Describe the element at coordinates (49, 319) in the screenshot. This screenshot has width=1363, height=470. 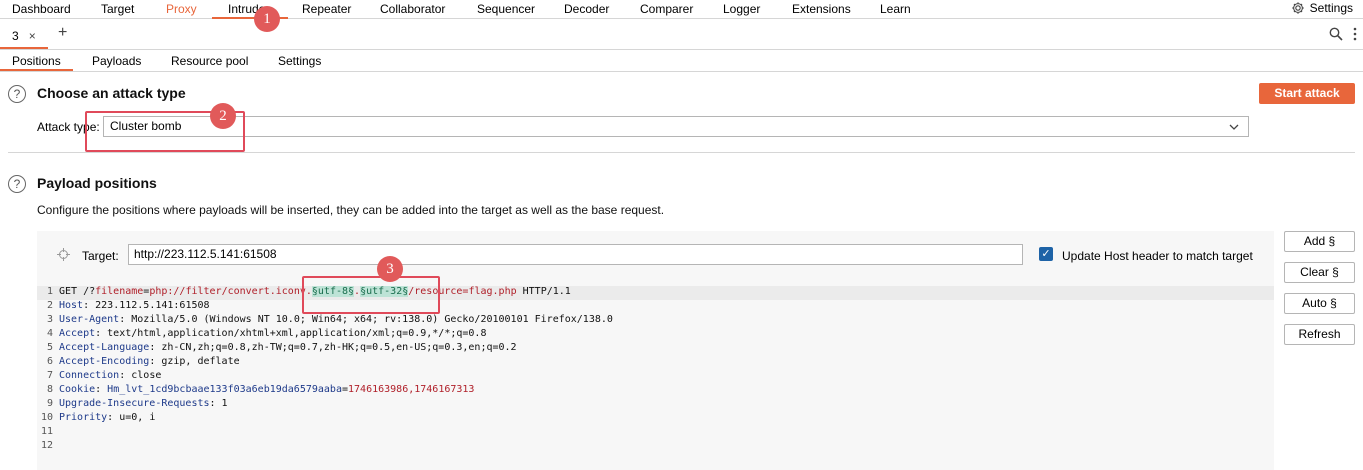
I see `line-number: 3` at that location.